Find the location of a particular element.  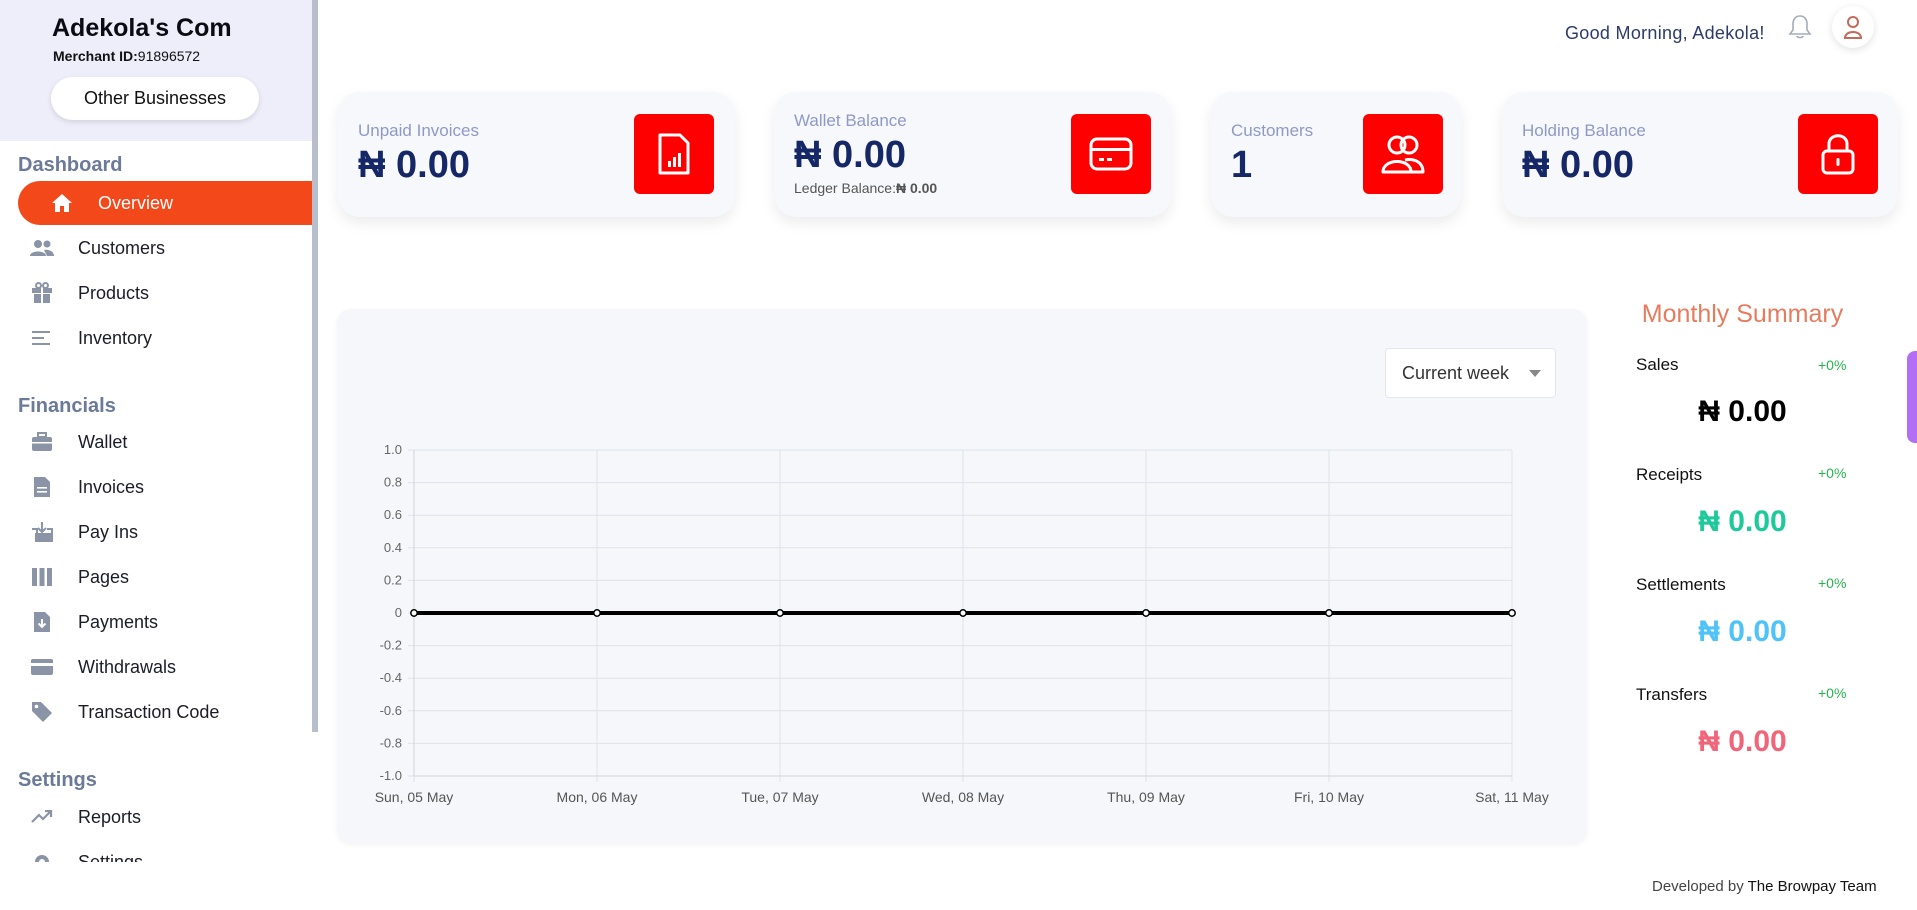

x-tick-label: Thu, 09 May is located at coordinates (1146, 797).